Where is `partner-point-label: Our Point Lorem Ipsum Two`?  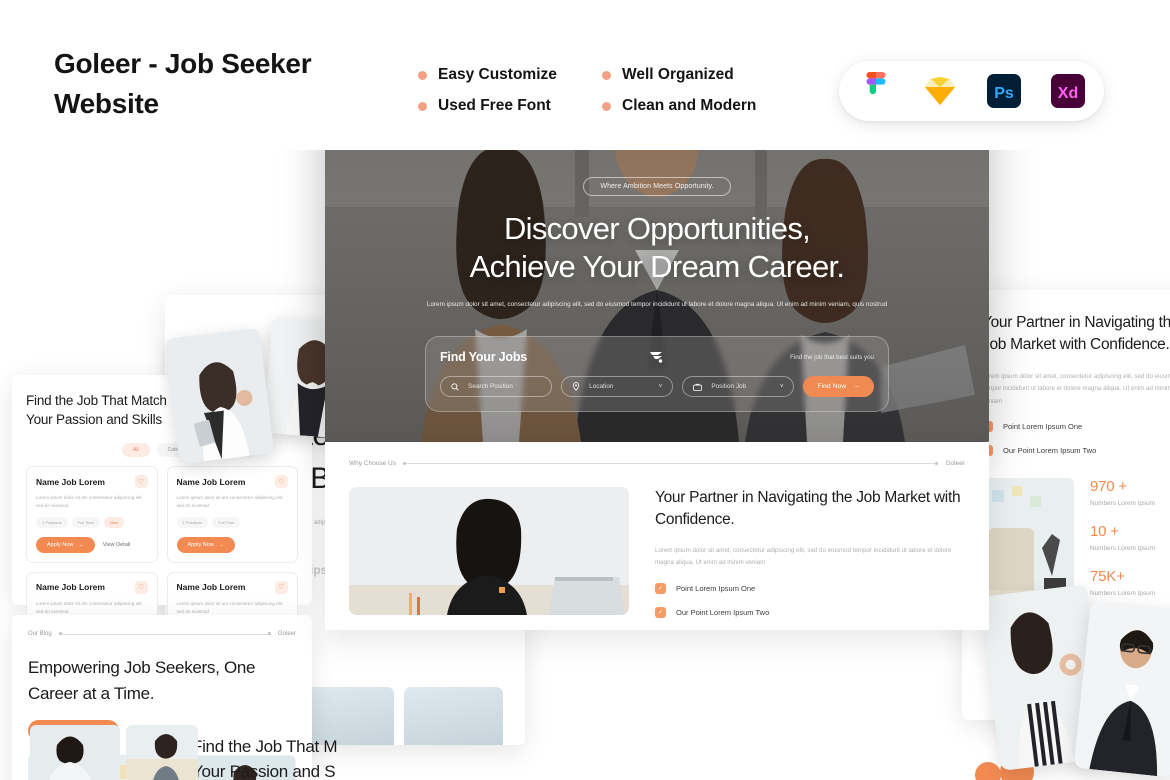
partner-point-label: Our Point Lorem Ipsum Two is located at coordinates (1050, 451).